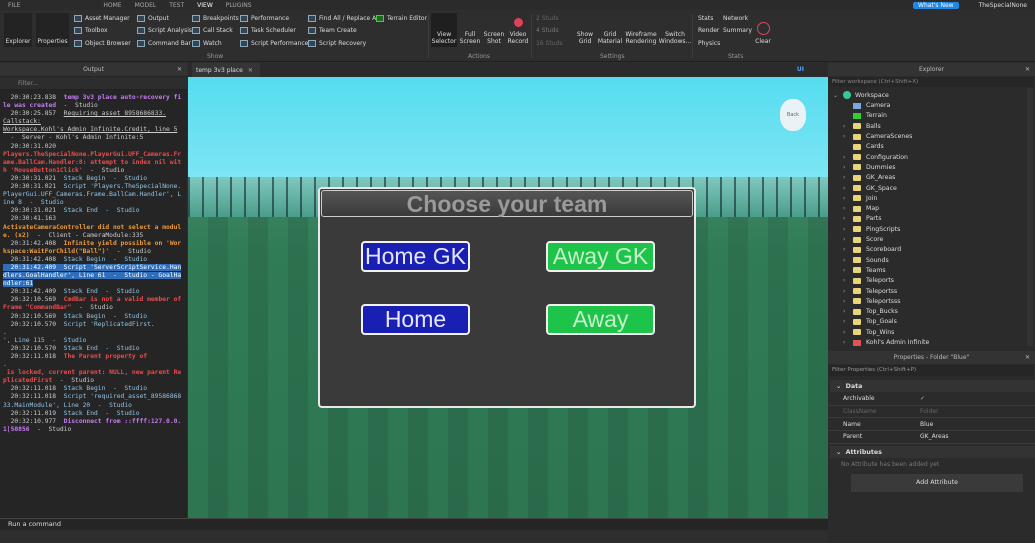 The image size is (1035, 543). I want to click on network-button: Network, so click(735, 18).